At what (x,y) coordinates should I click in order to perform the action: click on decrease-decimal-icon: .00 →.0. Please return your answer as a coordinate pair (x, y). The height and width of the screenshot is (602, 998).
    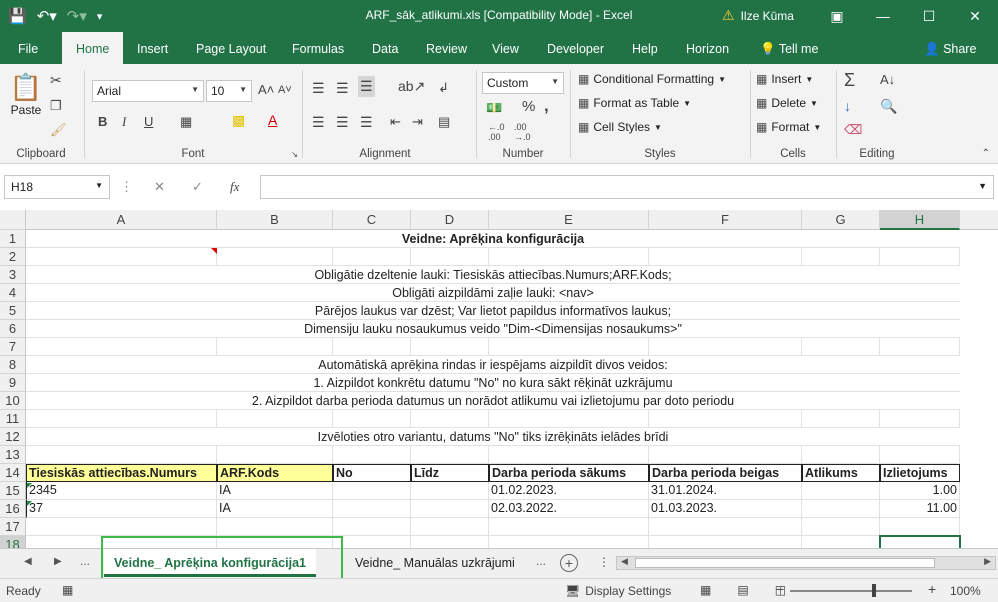
    Looking at the image, I should click on (522, 132).